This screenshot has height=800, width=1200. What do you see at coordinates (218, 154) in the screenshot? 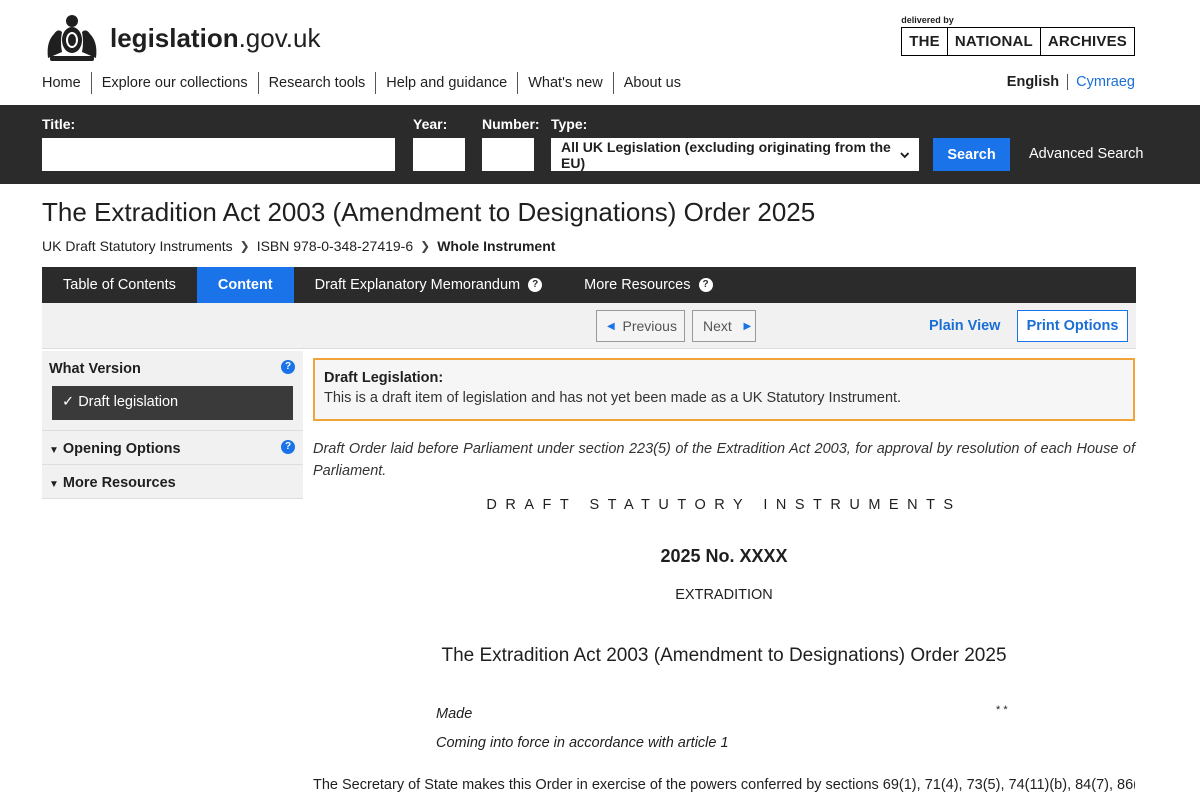
I see `title-input` at bounding box center [218, 154].